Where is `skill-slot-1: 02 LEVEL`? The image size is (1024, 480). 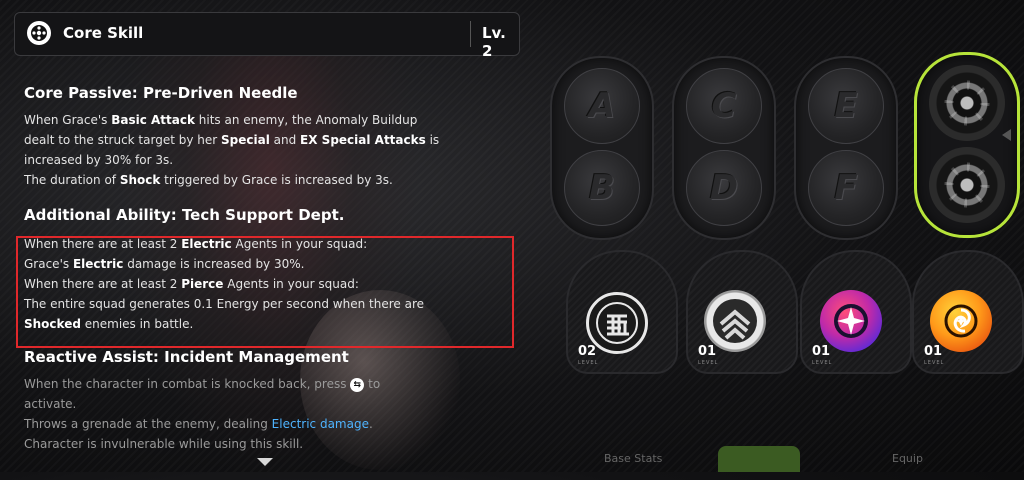 skill-slot-1: 02 LEVEL is located at coordinates (622, 312).